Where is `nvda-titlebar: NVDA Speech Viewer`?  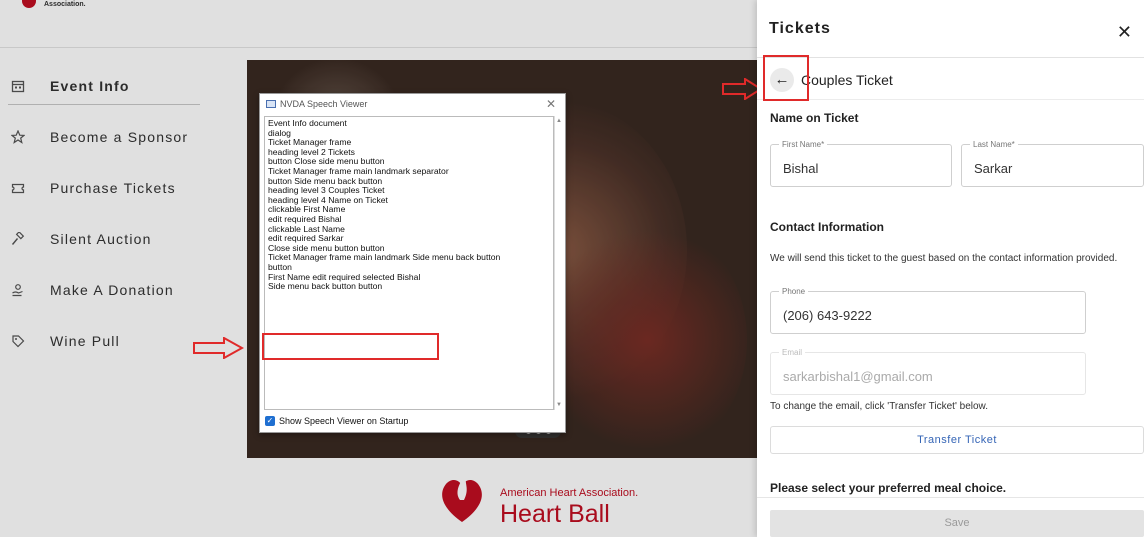 nvda-titlebar: NVDA Speech Viewer is located at coordinates (412, 104).